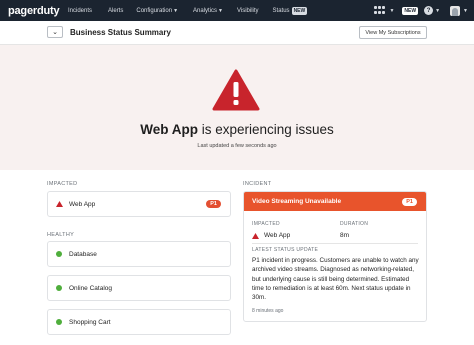  I want to click on status-headline: Web App is experiencing issues, so click(237, 129).